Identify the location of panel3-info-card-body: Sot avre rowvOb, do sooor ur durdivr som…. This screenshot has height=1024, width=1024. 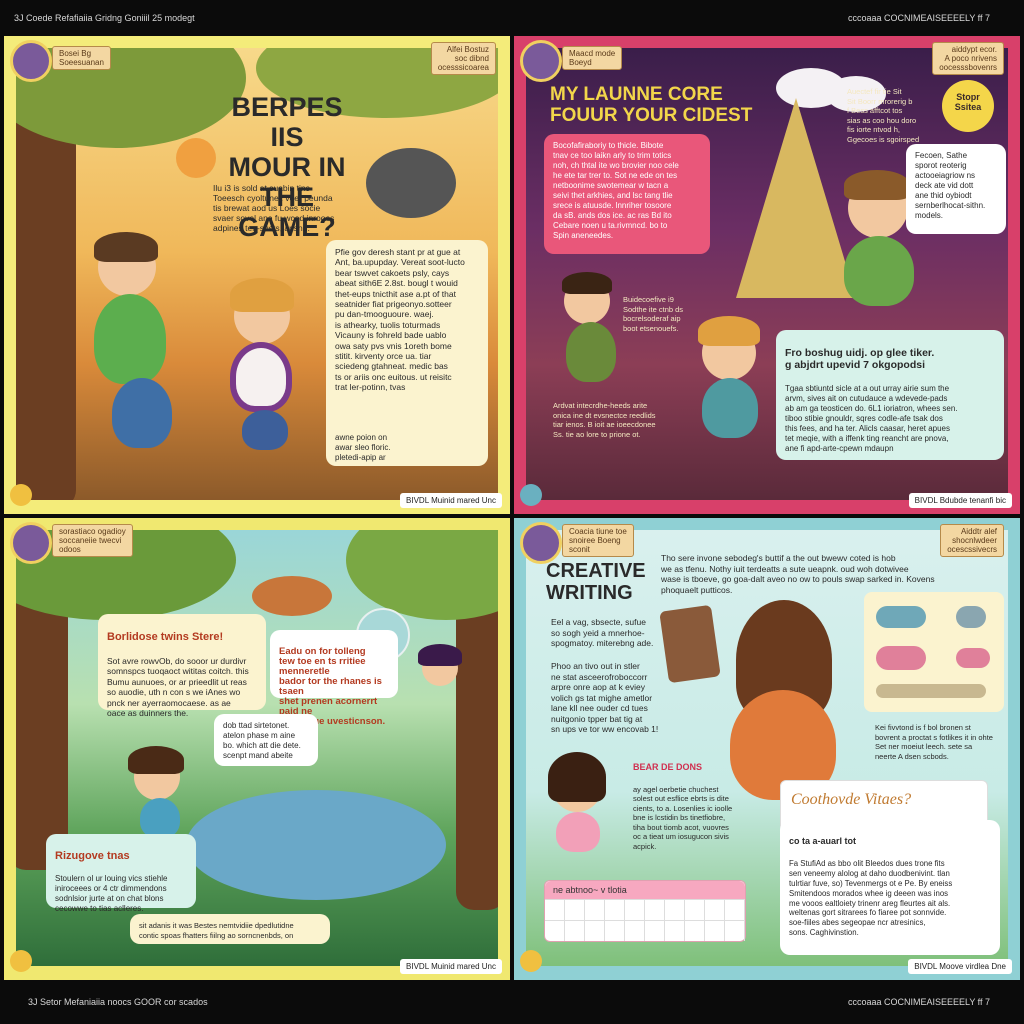
(178, 687).